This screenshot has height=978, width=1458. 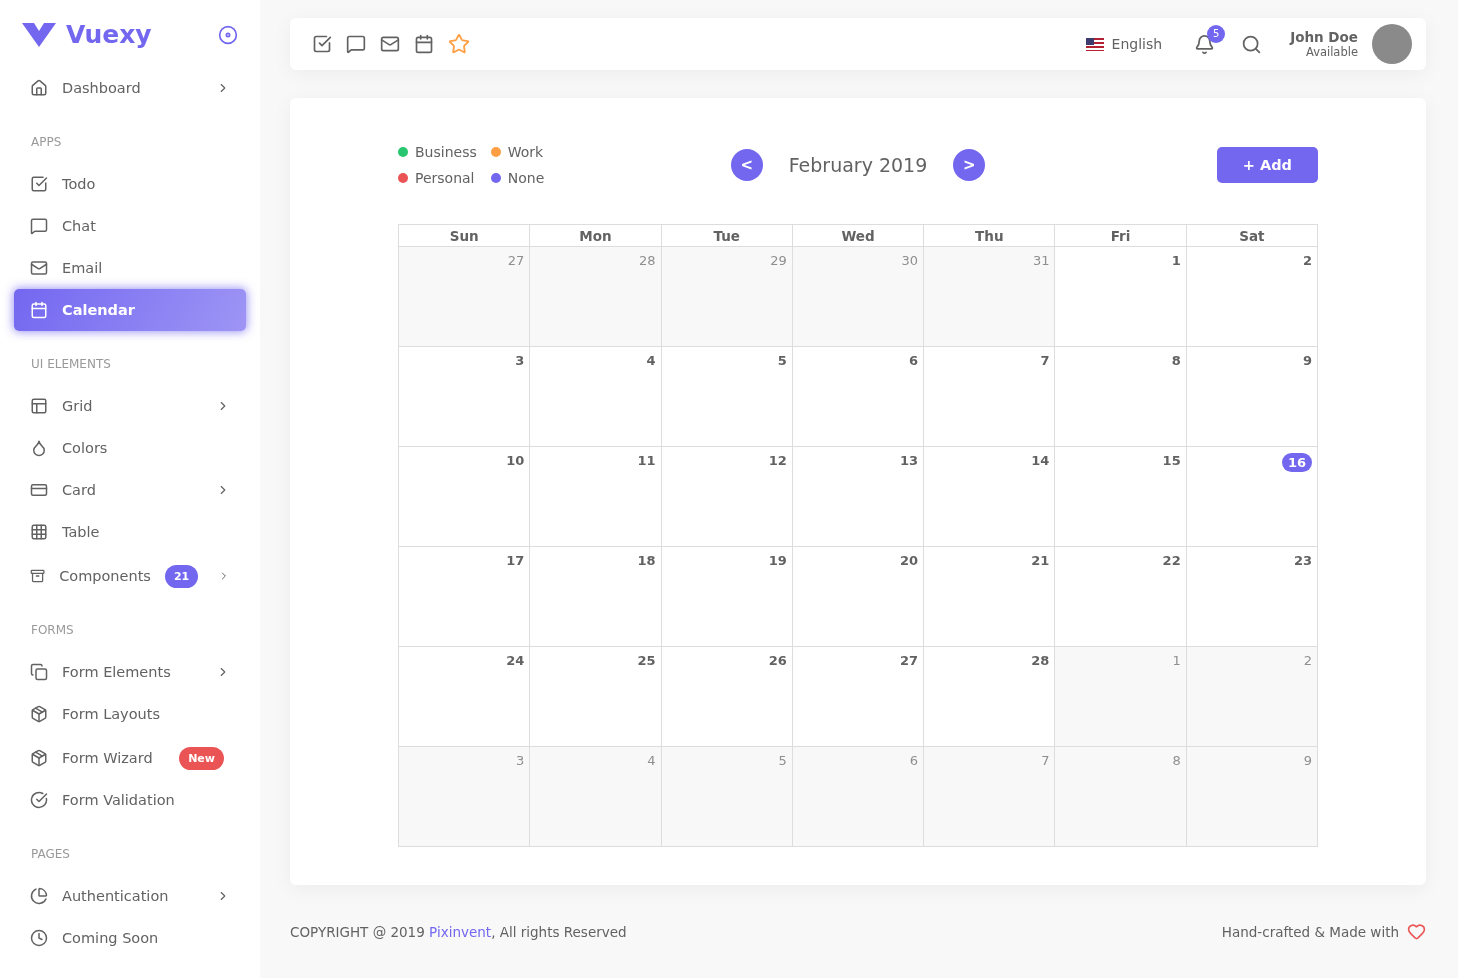 What do you see at coordinates (437, 178) in the screenshot?
I see `legend-item: Personal` at bounding box center [437, 178].